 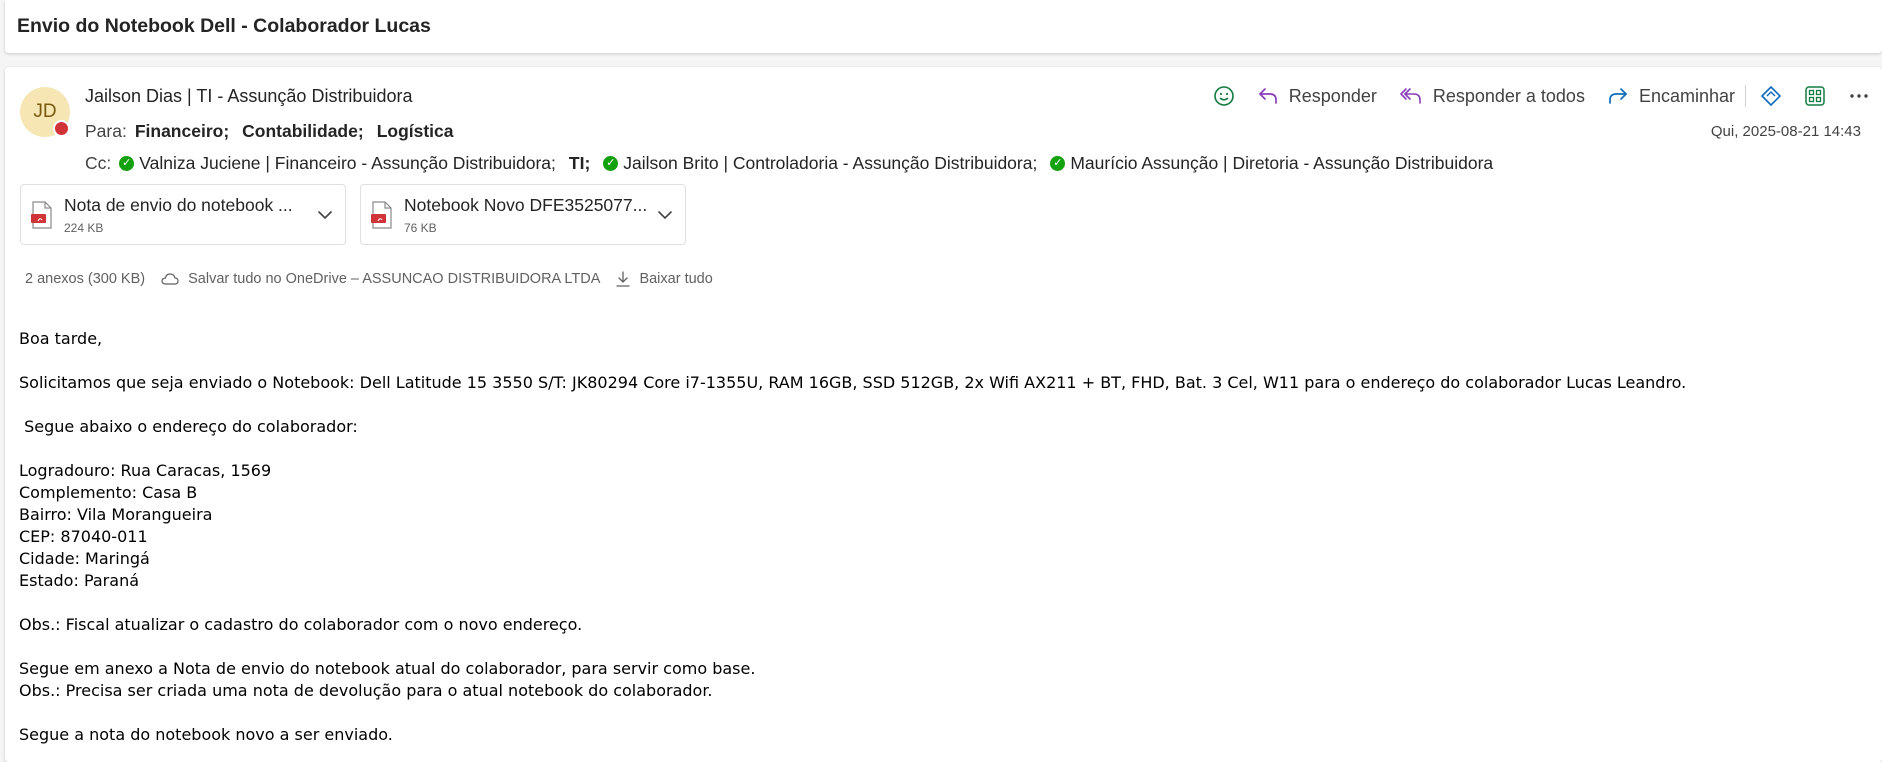 I want to click on attachment-size: 224 KB, so click(x=84, y=228).